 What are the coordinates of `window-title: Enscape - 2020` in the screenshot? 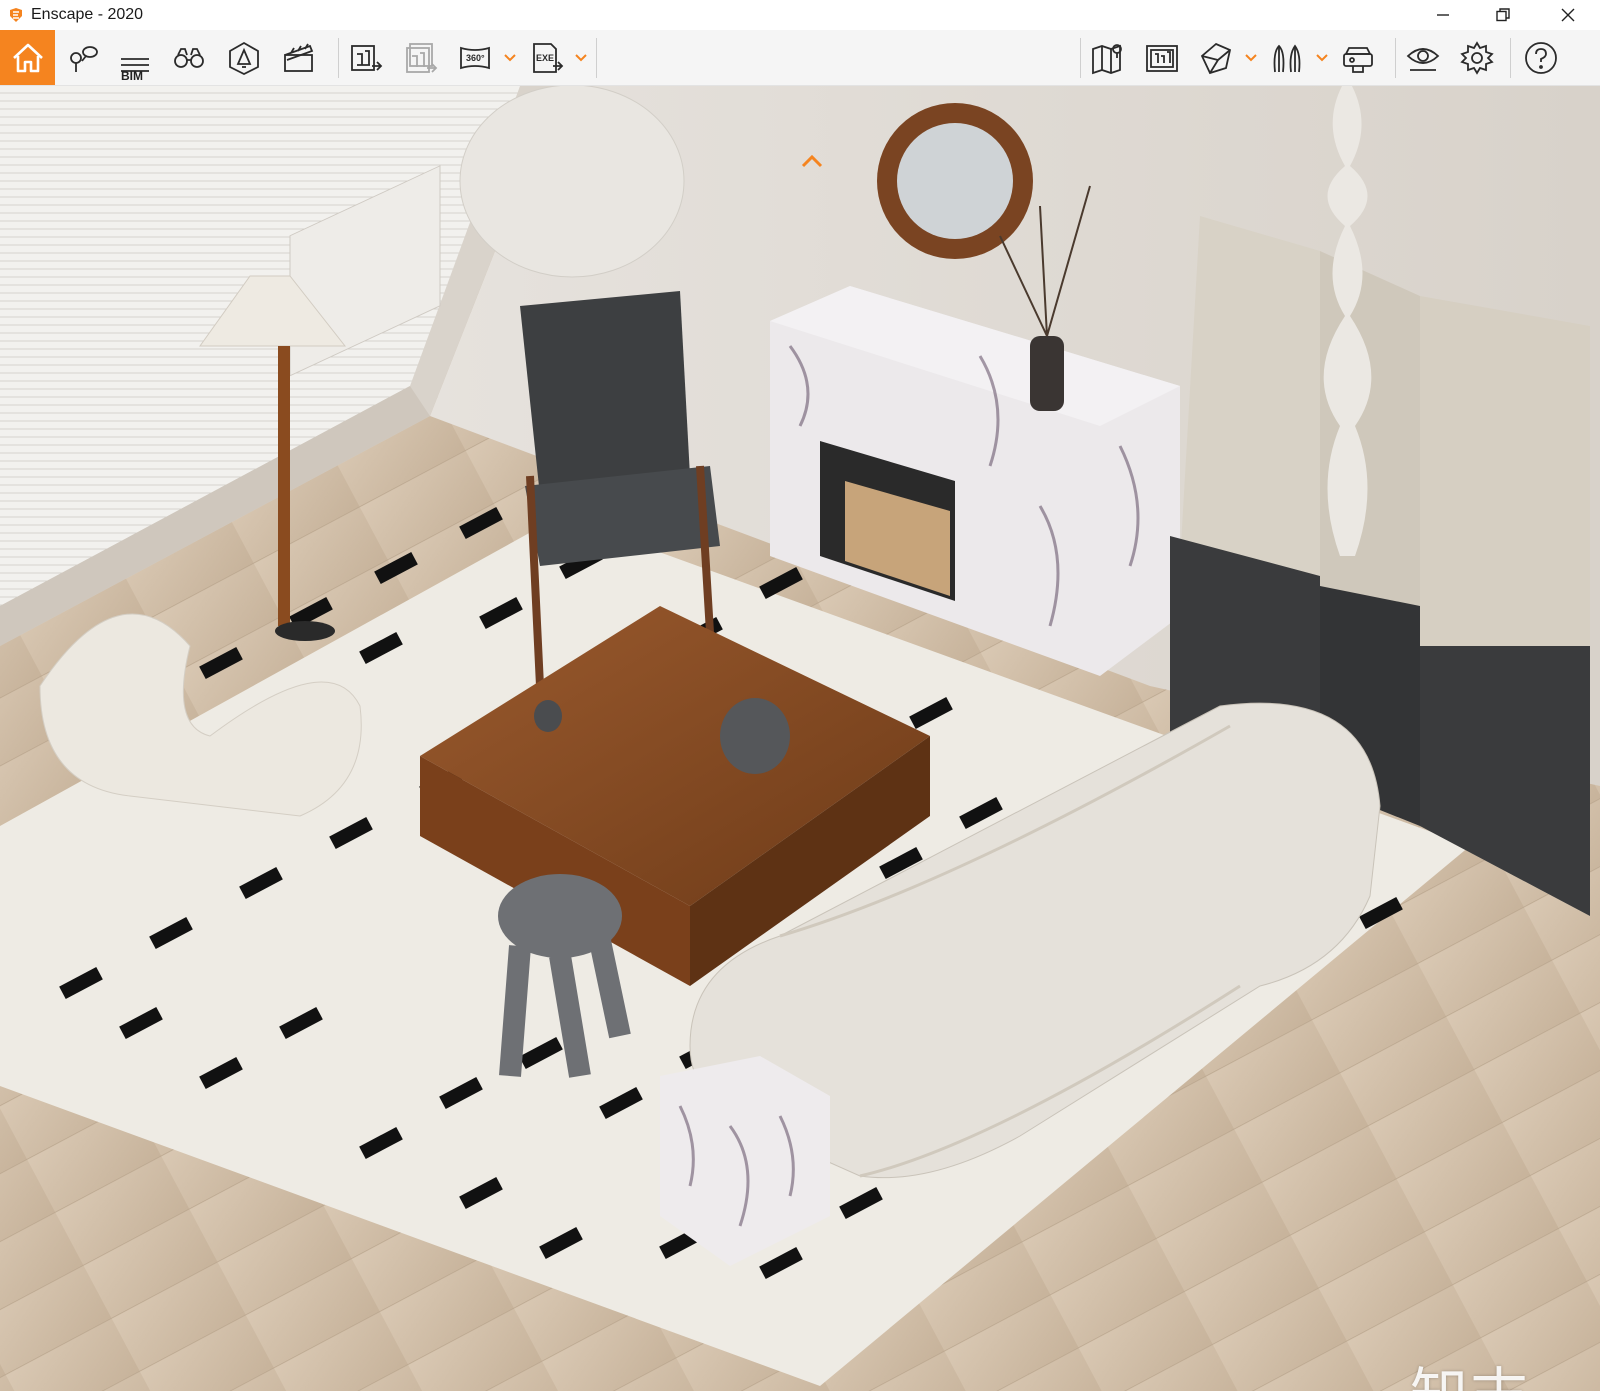 It's located at (87, 14).